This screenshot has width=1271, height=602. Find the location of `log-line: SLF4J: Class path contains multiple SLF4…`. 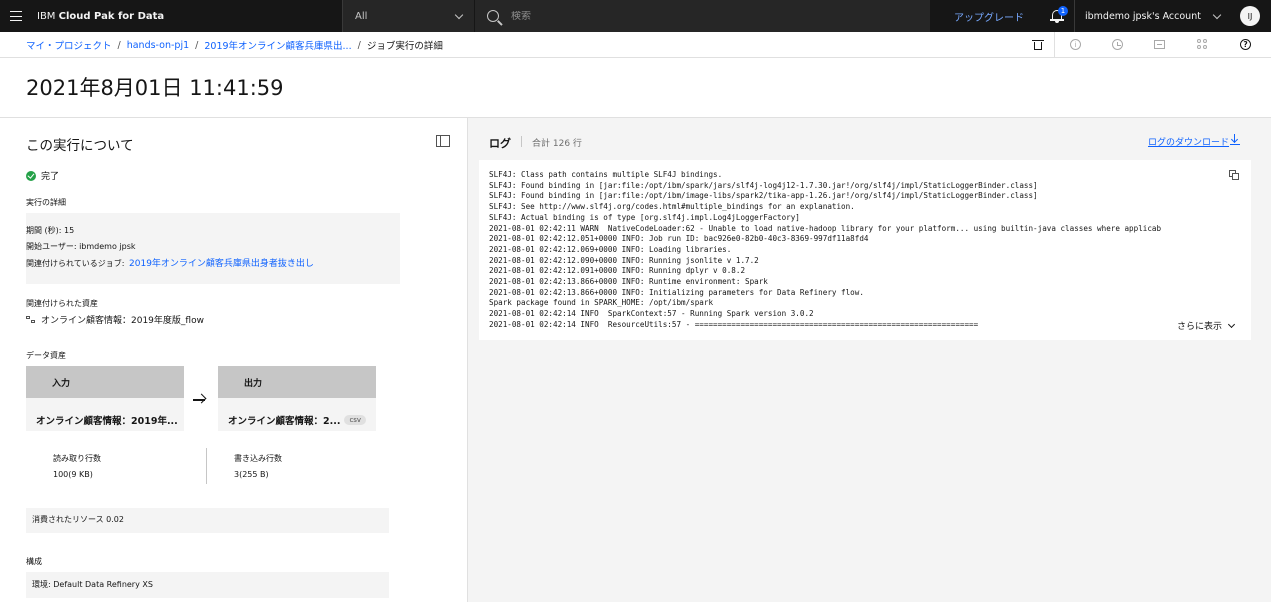

log-line: SLF4J: Class path contains multiple SLF4… is located at coordinates (606, 174).